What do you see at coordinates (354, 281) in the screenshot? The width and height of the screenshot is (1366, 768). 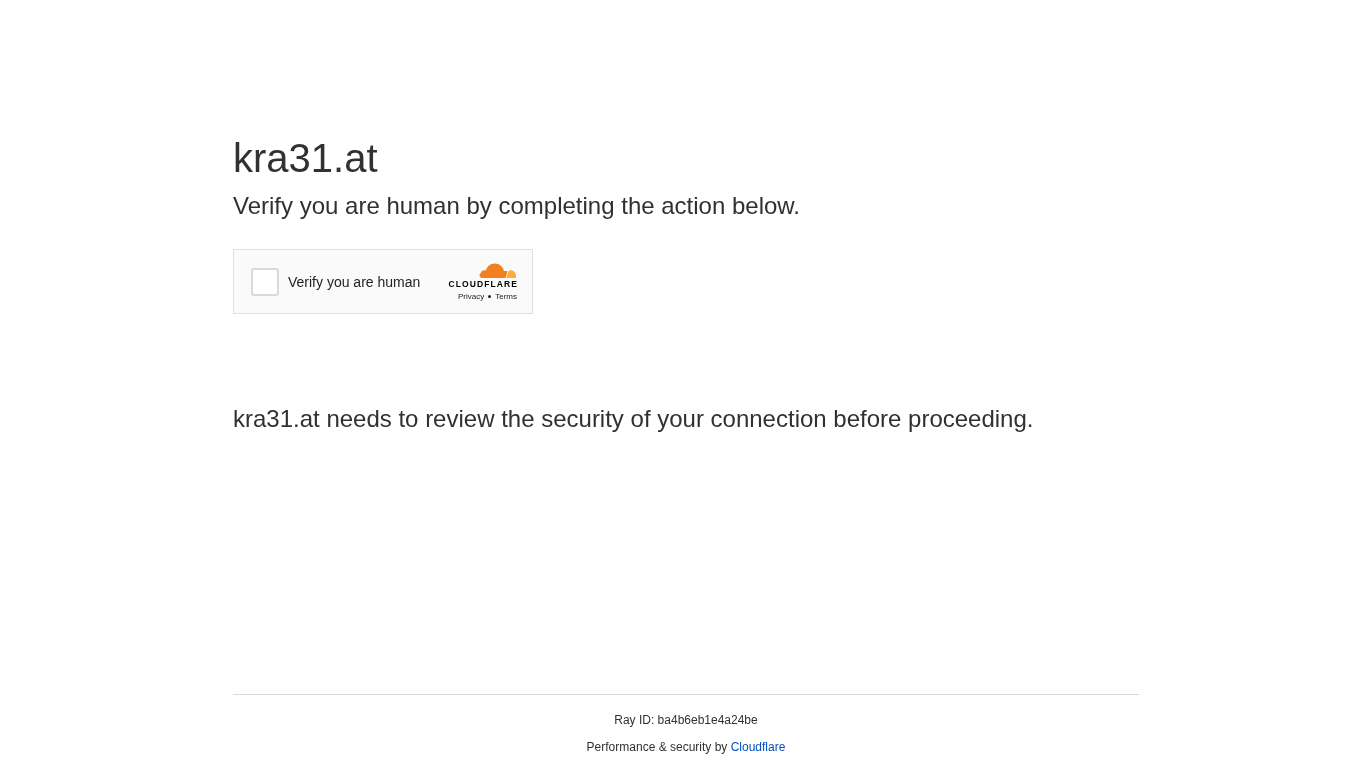 I see `verify-label: Verify you are human` at bounding box center [354, 281].